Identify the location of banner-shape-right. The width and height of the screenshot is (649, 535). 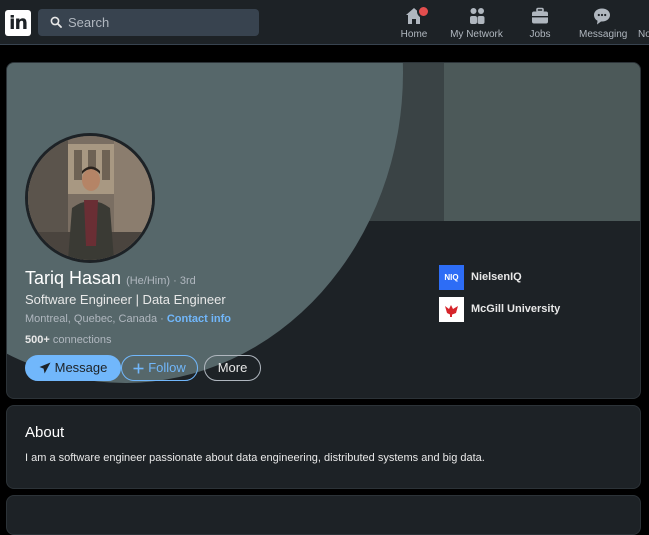
(542, 142).